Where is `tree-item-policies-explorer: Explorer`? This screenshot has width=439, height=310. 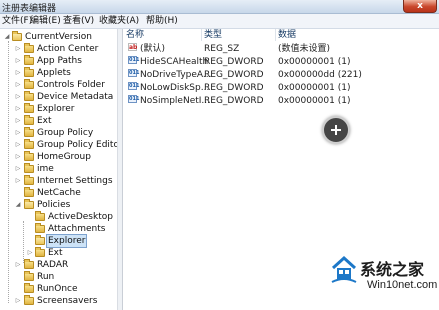 tree-item-policies-explorer: Explorer is located at coordinates (58, 241).